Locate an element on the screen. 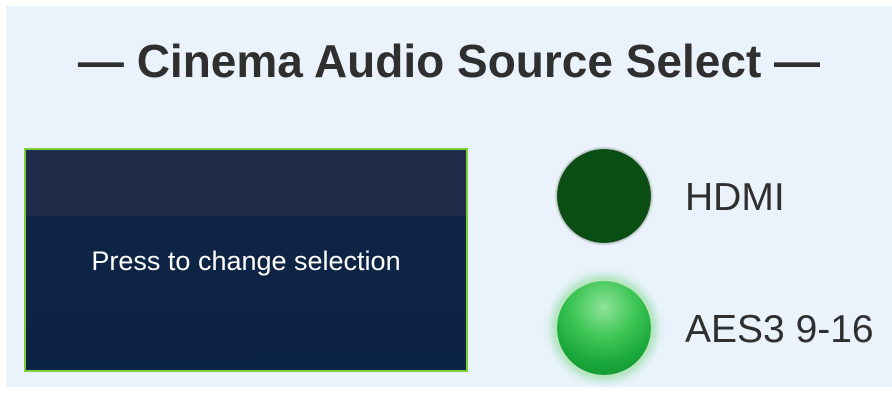  hdmi-indicator-icon is located at coordinates (604, 196).